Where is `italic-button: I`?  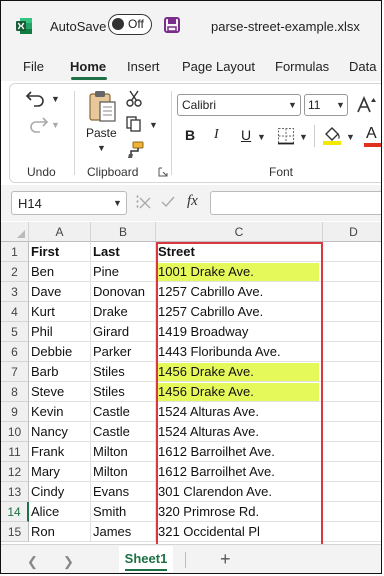 italic-button: I is located at coordinates (216, 135).